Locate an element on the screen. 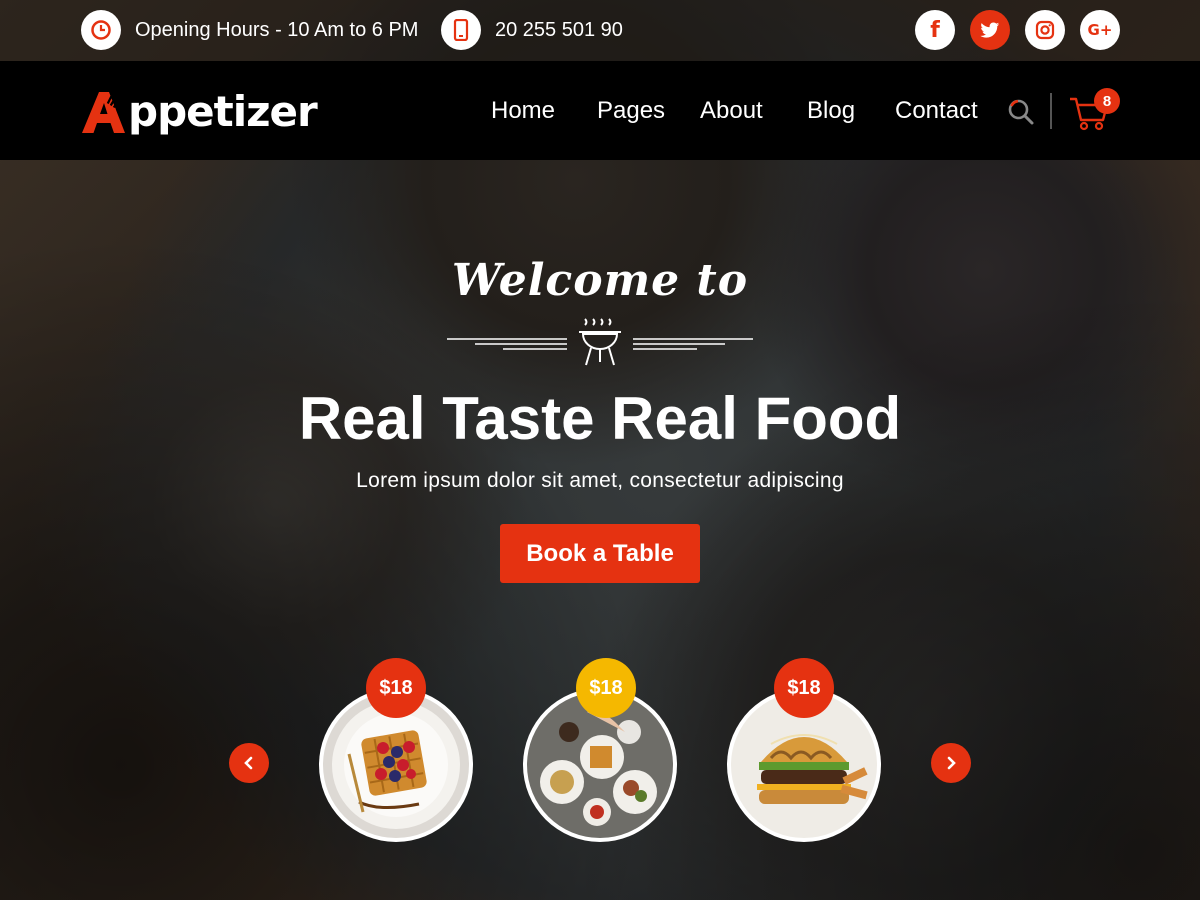 The width and height of the screenshot is (1200, 900). logo-a-fork-icon is located at coordinates (103, 112).